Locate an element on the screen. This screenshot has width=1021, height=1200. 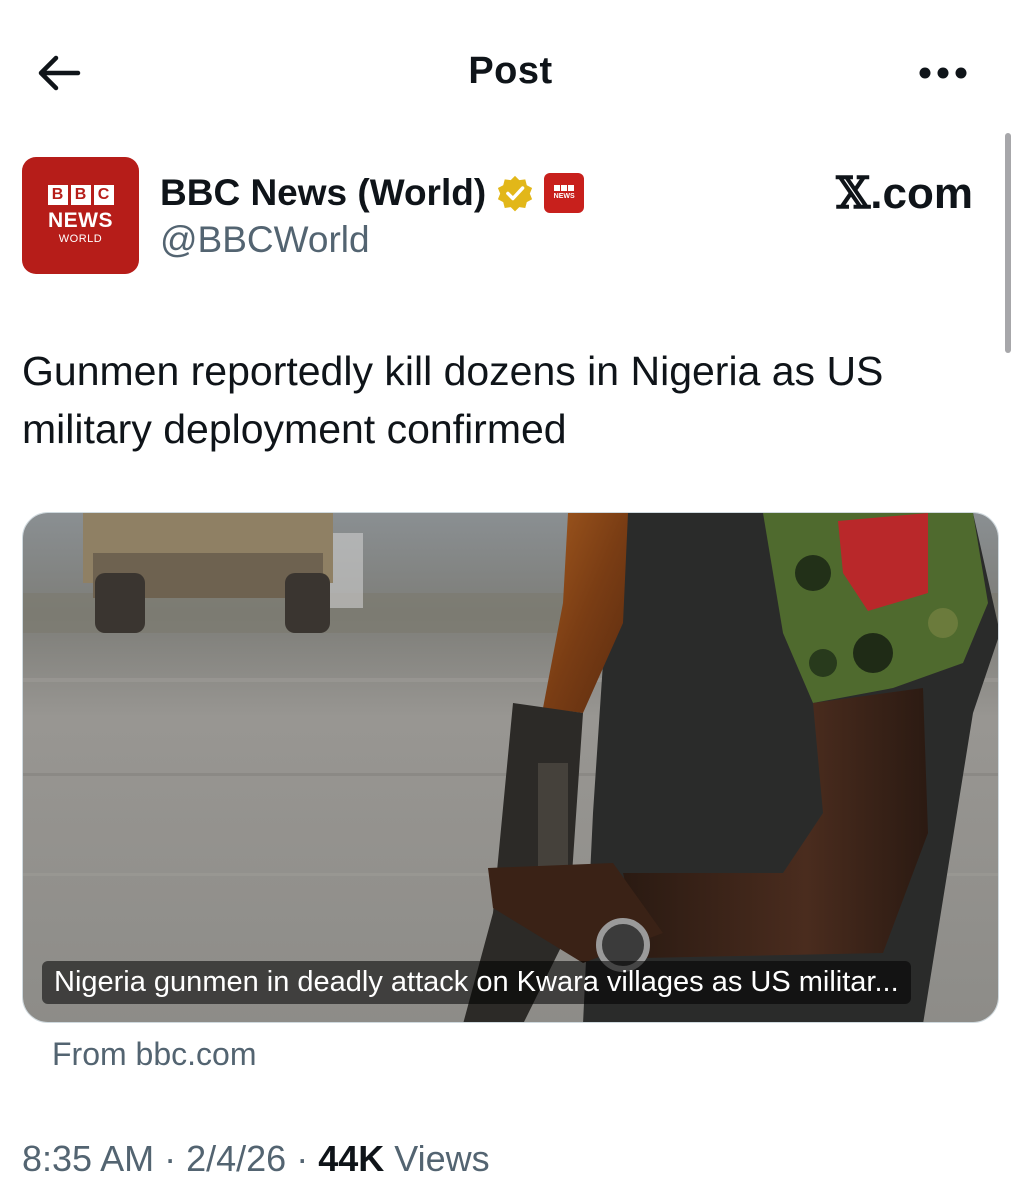
affiliate-badge-text: NEWS is located at coordinates (564, 196).